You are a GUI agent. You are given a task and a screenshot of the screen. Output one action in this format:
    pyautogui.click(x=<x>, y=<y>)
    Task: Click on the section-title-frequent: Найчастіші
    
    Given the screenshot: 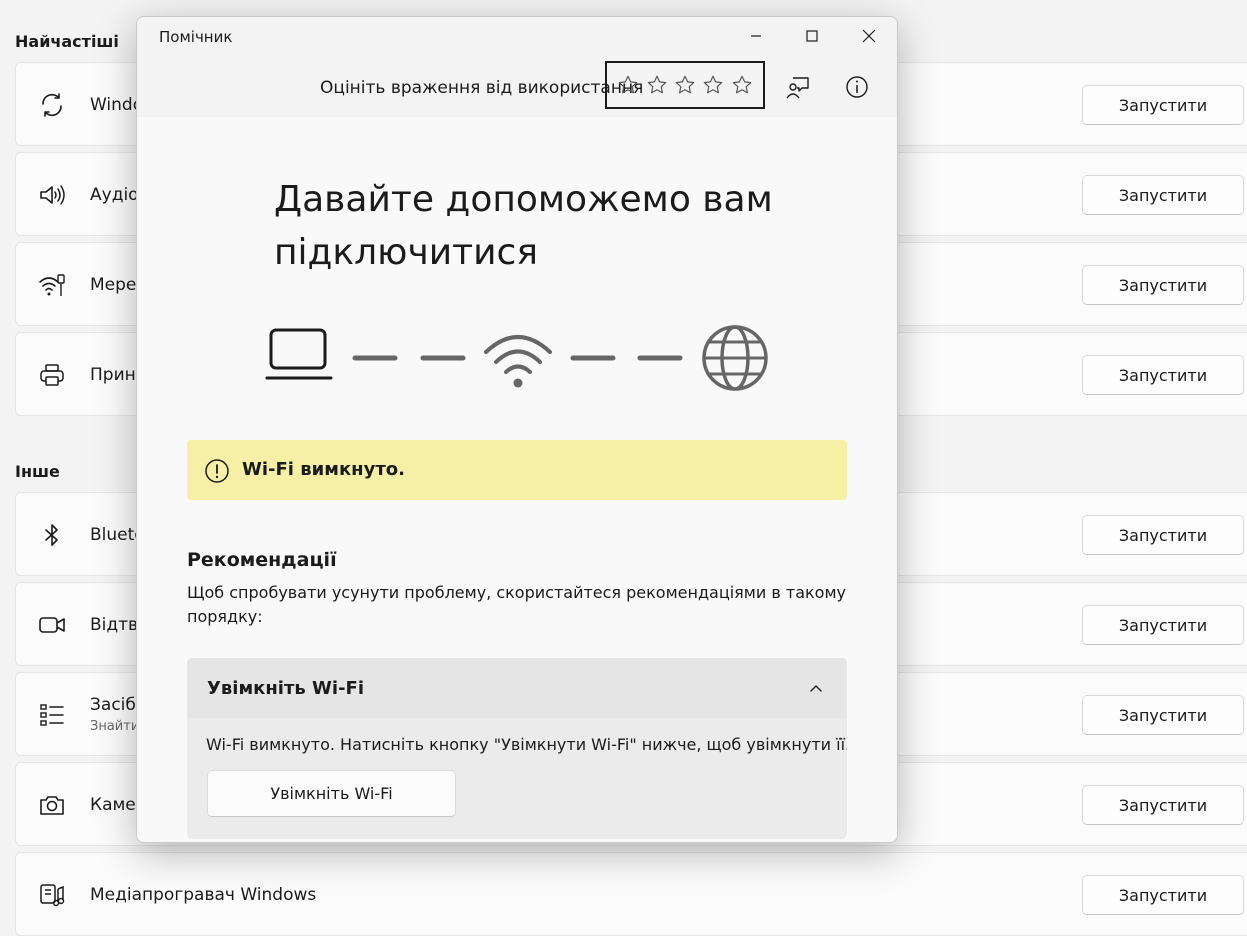 What is the action you would take?
    pyautogui.click(x=67, y=41)
    